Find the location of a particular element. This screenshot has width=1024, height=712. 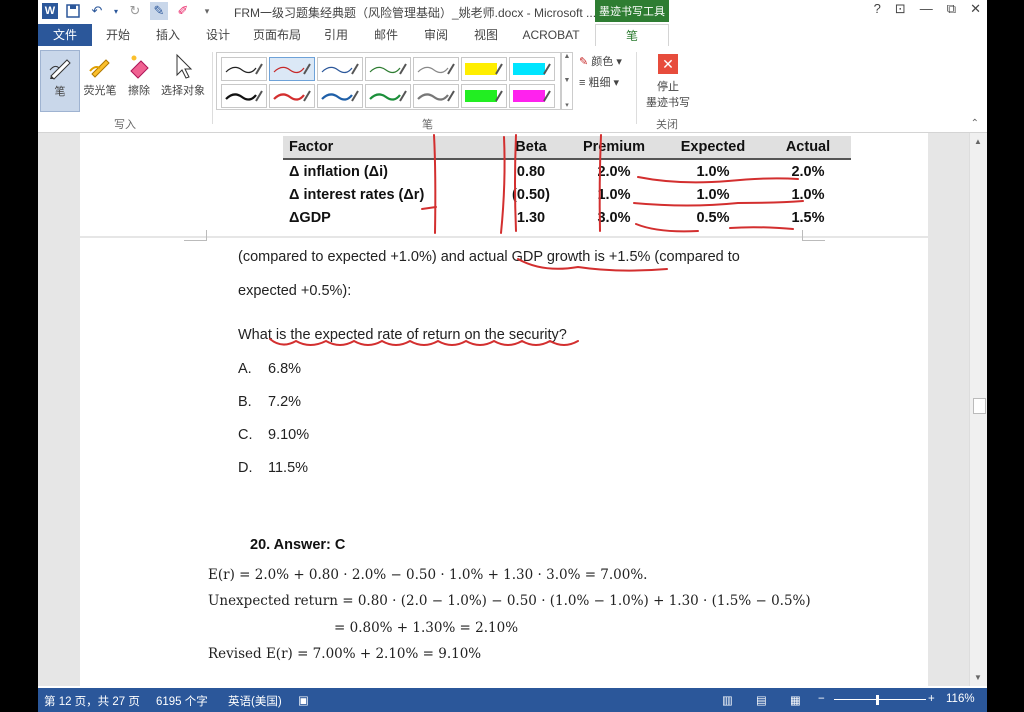

pen-gallery-scroll: ▲ ▼ ▾ is located at coordinates (567, 81).